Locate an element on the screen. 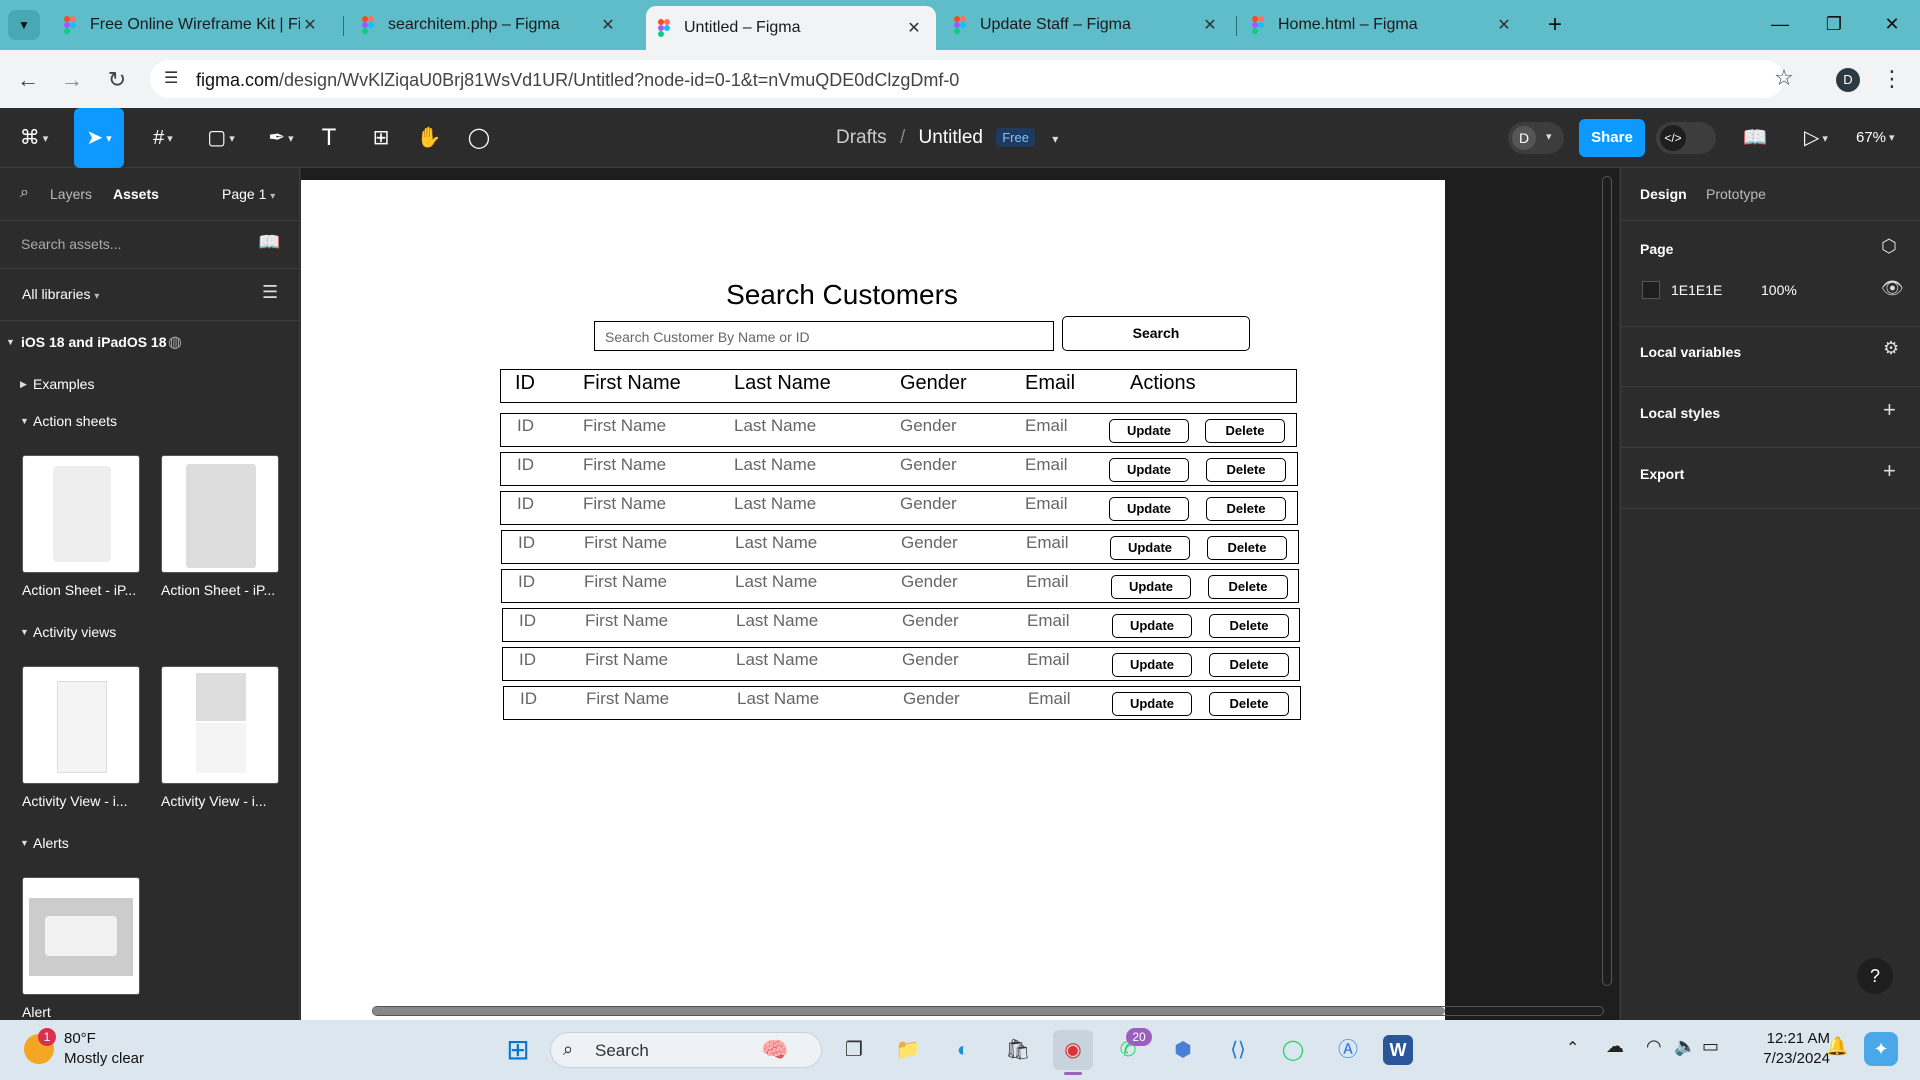 Image resolution: width=1920 pixels, height=1080 pixels. search-icon: ⌕ is located at coordinates (24, 193).